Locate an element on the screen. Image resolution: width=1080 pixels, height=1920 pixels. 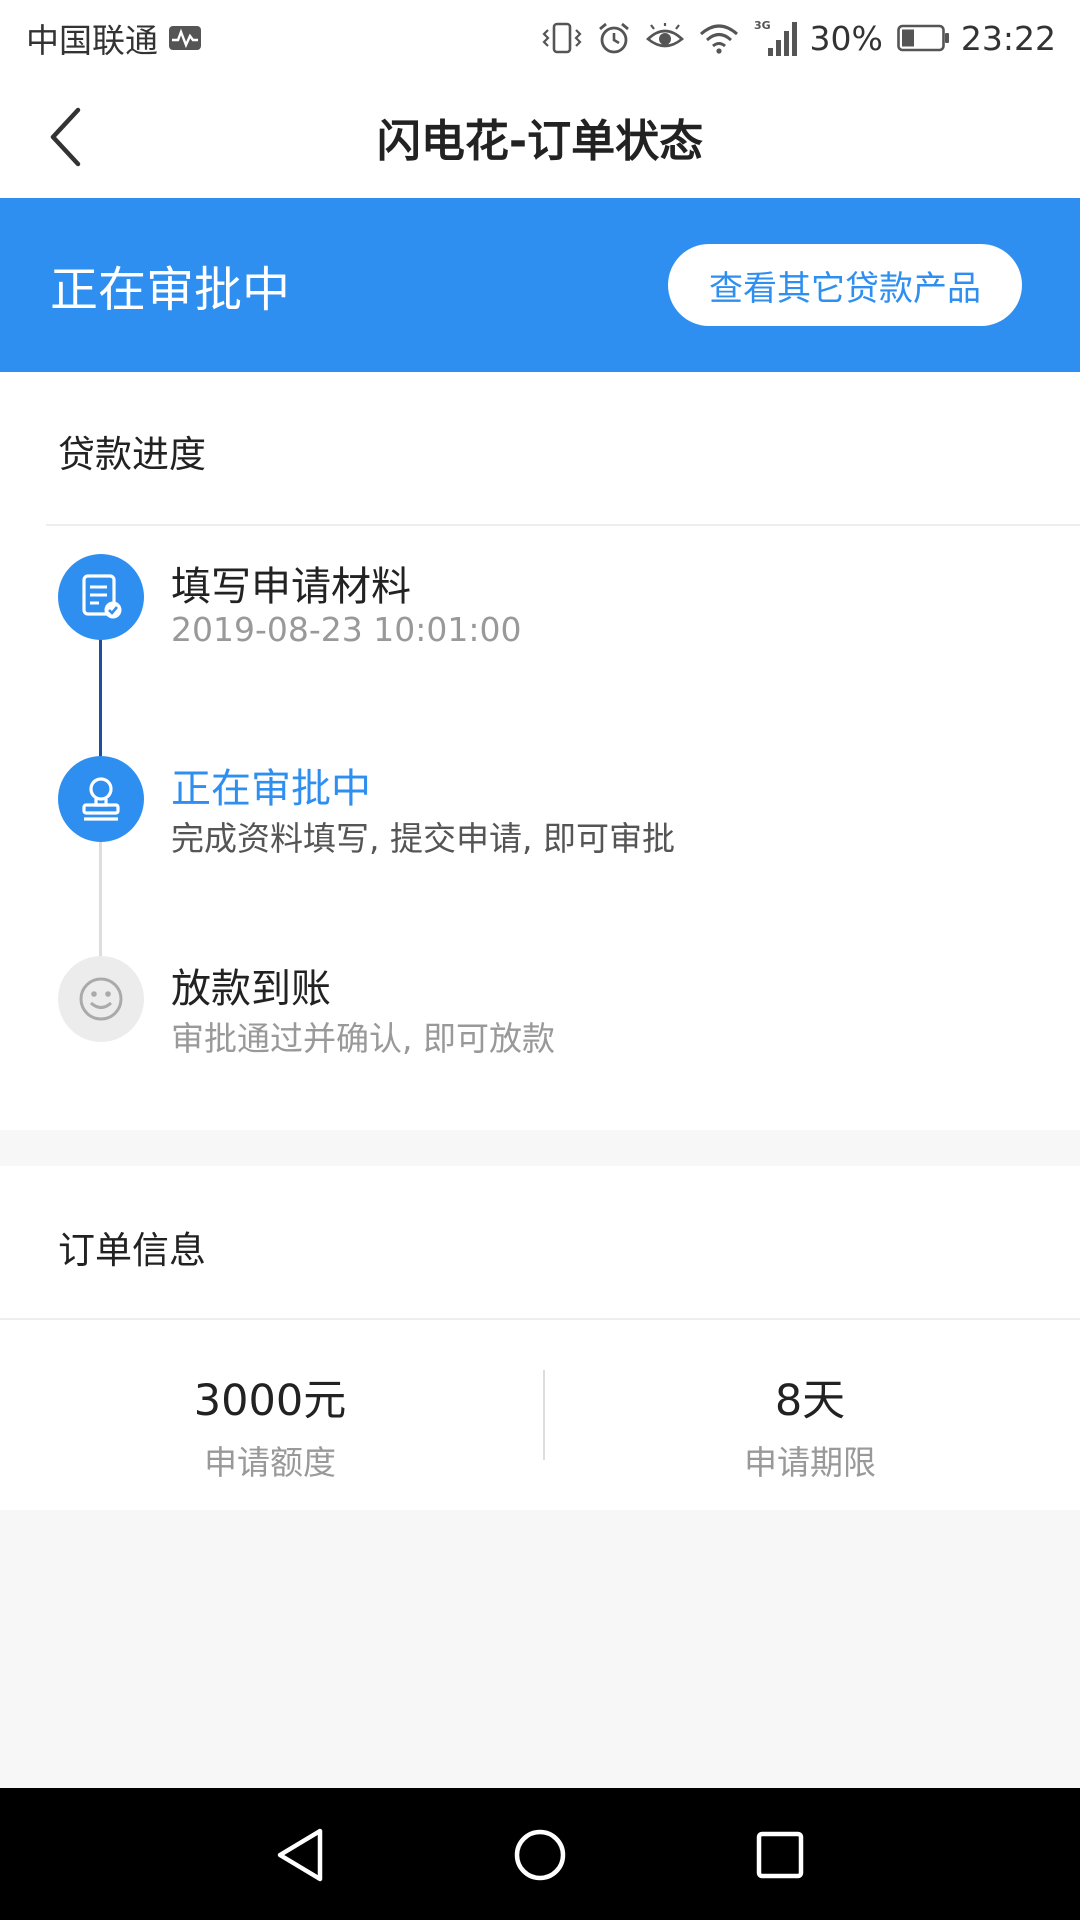
battery-percent: 30% is located at coordinates (846, 38).